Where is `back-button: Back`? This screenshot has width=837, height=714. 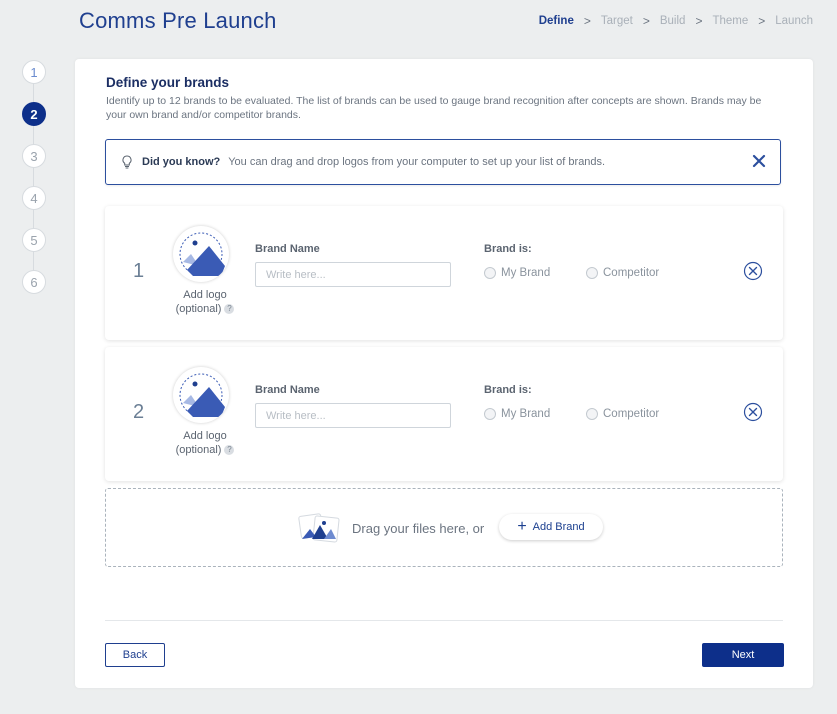 back-button: Back is located at coordinates (135, 655).